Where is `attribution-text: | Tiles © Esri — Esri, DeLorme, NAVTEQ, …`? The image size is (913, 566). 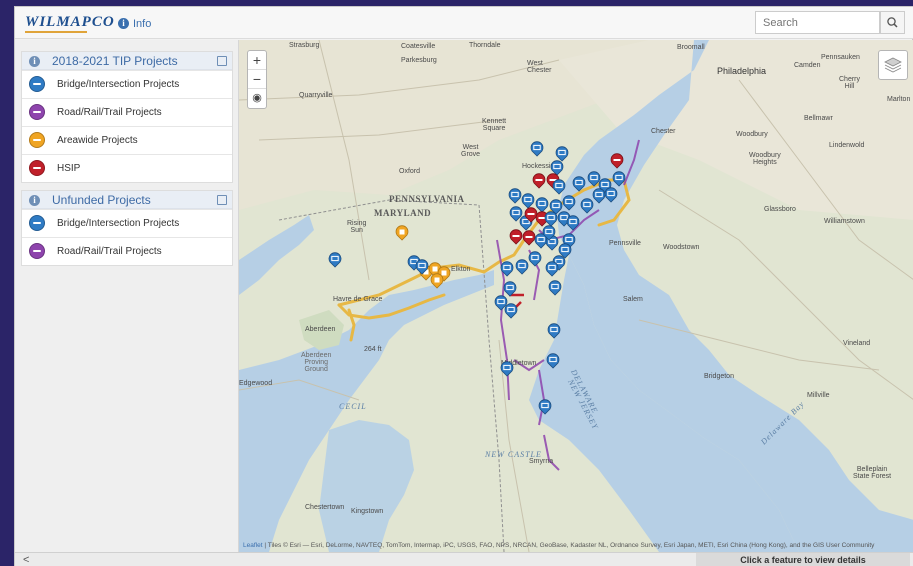 attribution-text: | Tiles © Esri — Esri, DeLorme, NAVTEQ, … is located at coordinates (568, 545).